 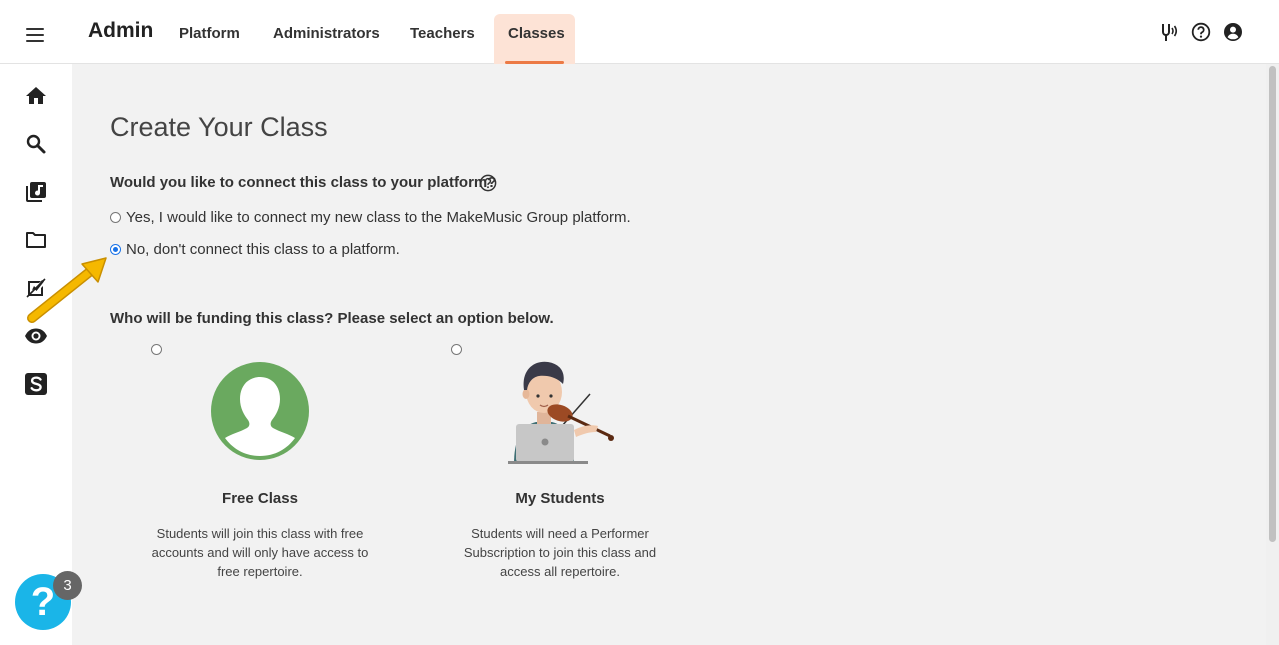 What do you see at coordinates (560, 498) in the screenshot?
I see `my-students-title: My Students` at bounding box center [560, 498].